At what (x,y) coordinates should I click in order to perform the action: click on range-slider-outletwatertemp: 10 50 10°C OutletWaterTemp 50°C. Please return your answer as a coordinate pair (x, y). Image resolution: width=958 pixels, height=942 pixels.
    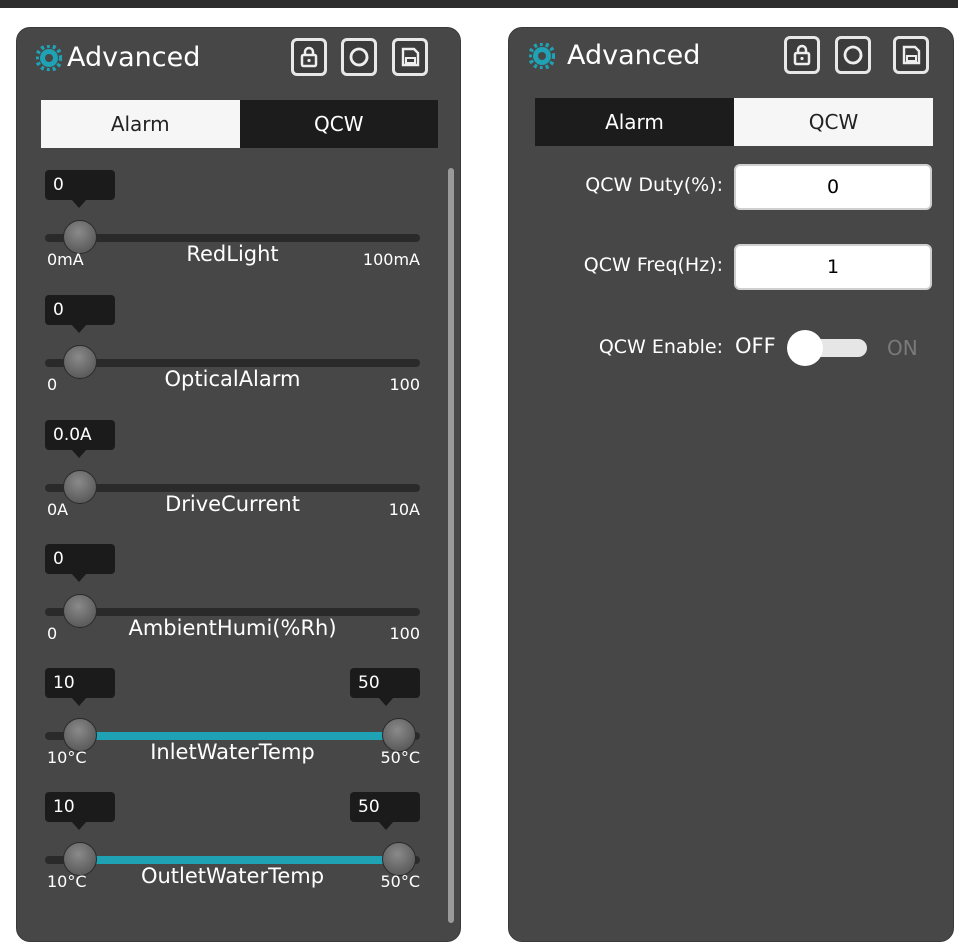
    Looking at the image, I should click on (232, 852).